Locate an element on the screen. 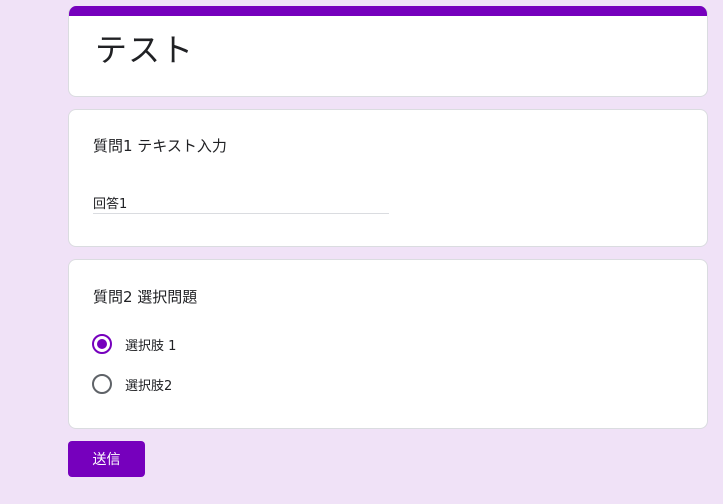  accent-bar is located at coordinates (388, 11).